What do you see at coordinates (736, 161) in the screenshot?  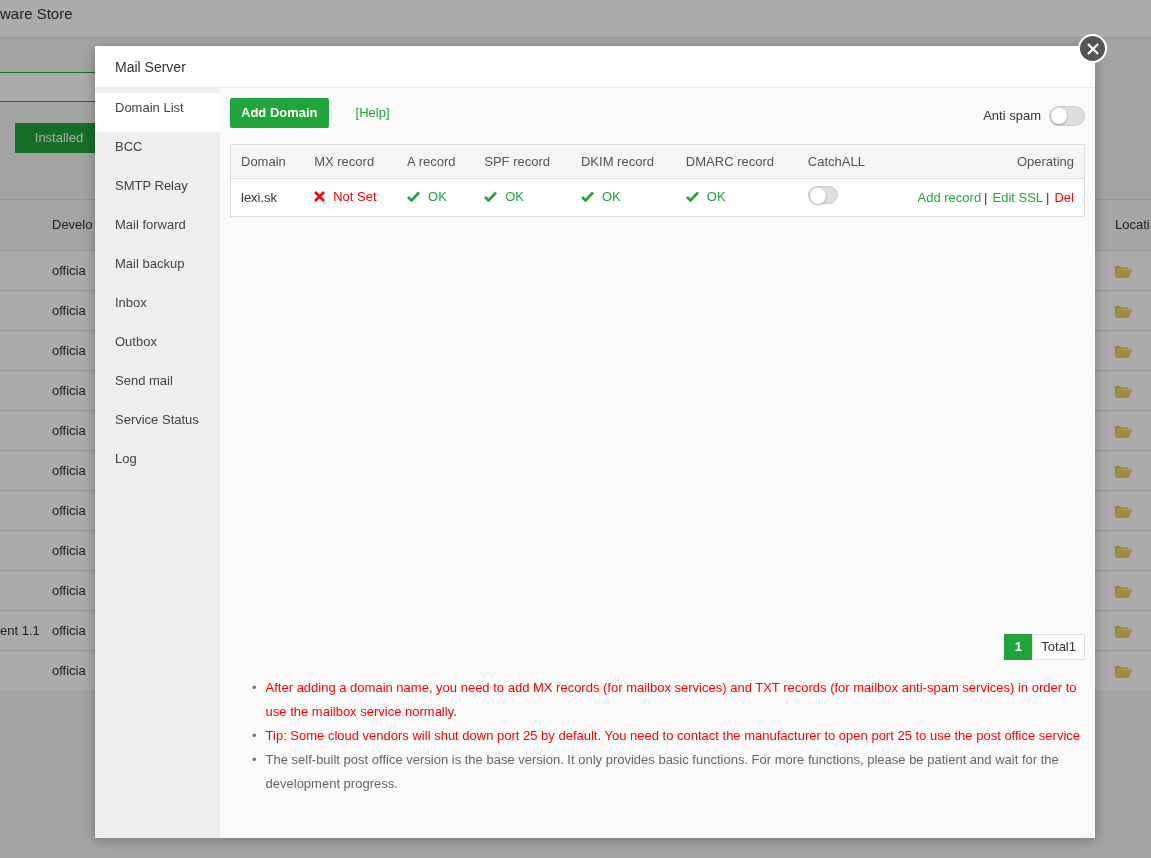 I see `column-header: DMARC record` at bounding box center [736, 161].